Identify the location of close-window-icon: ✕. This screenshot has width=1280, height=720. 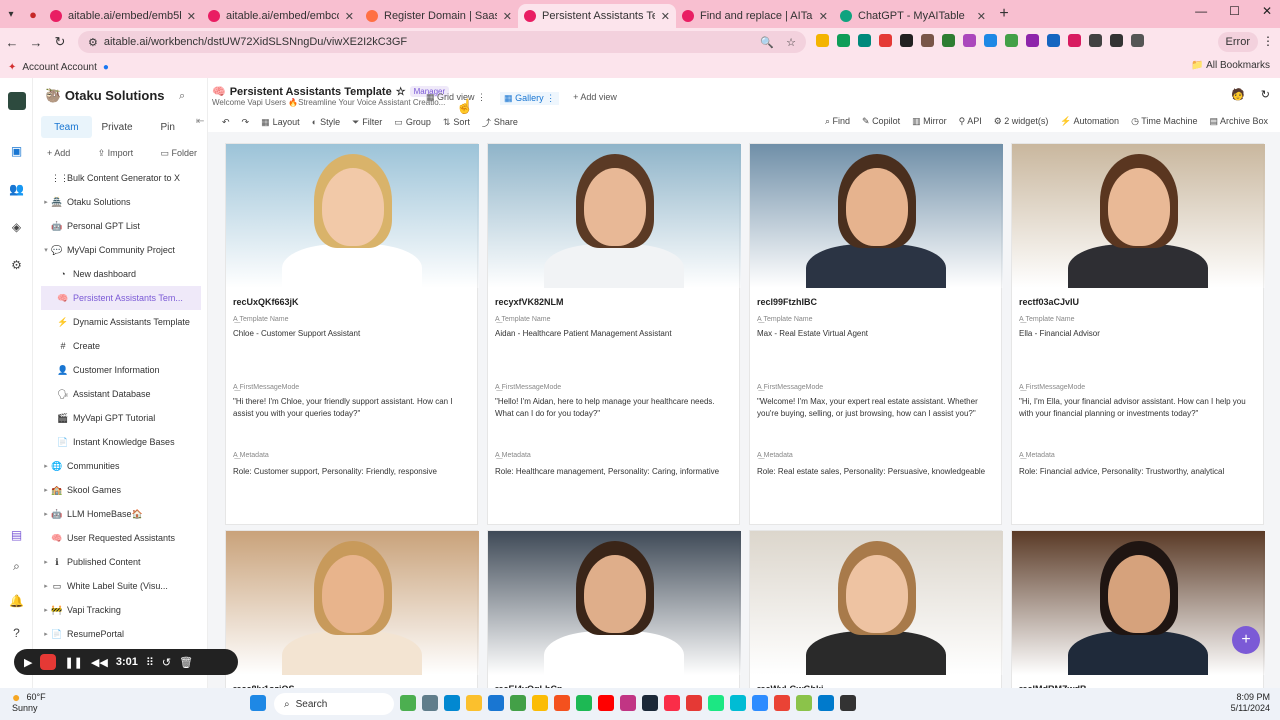
(1267, 11).